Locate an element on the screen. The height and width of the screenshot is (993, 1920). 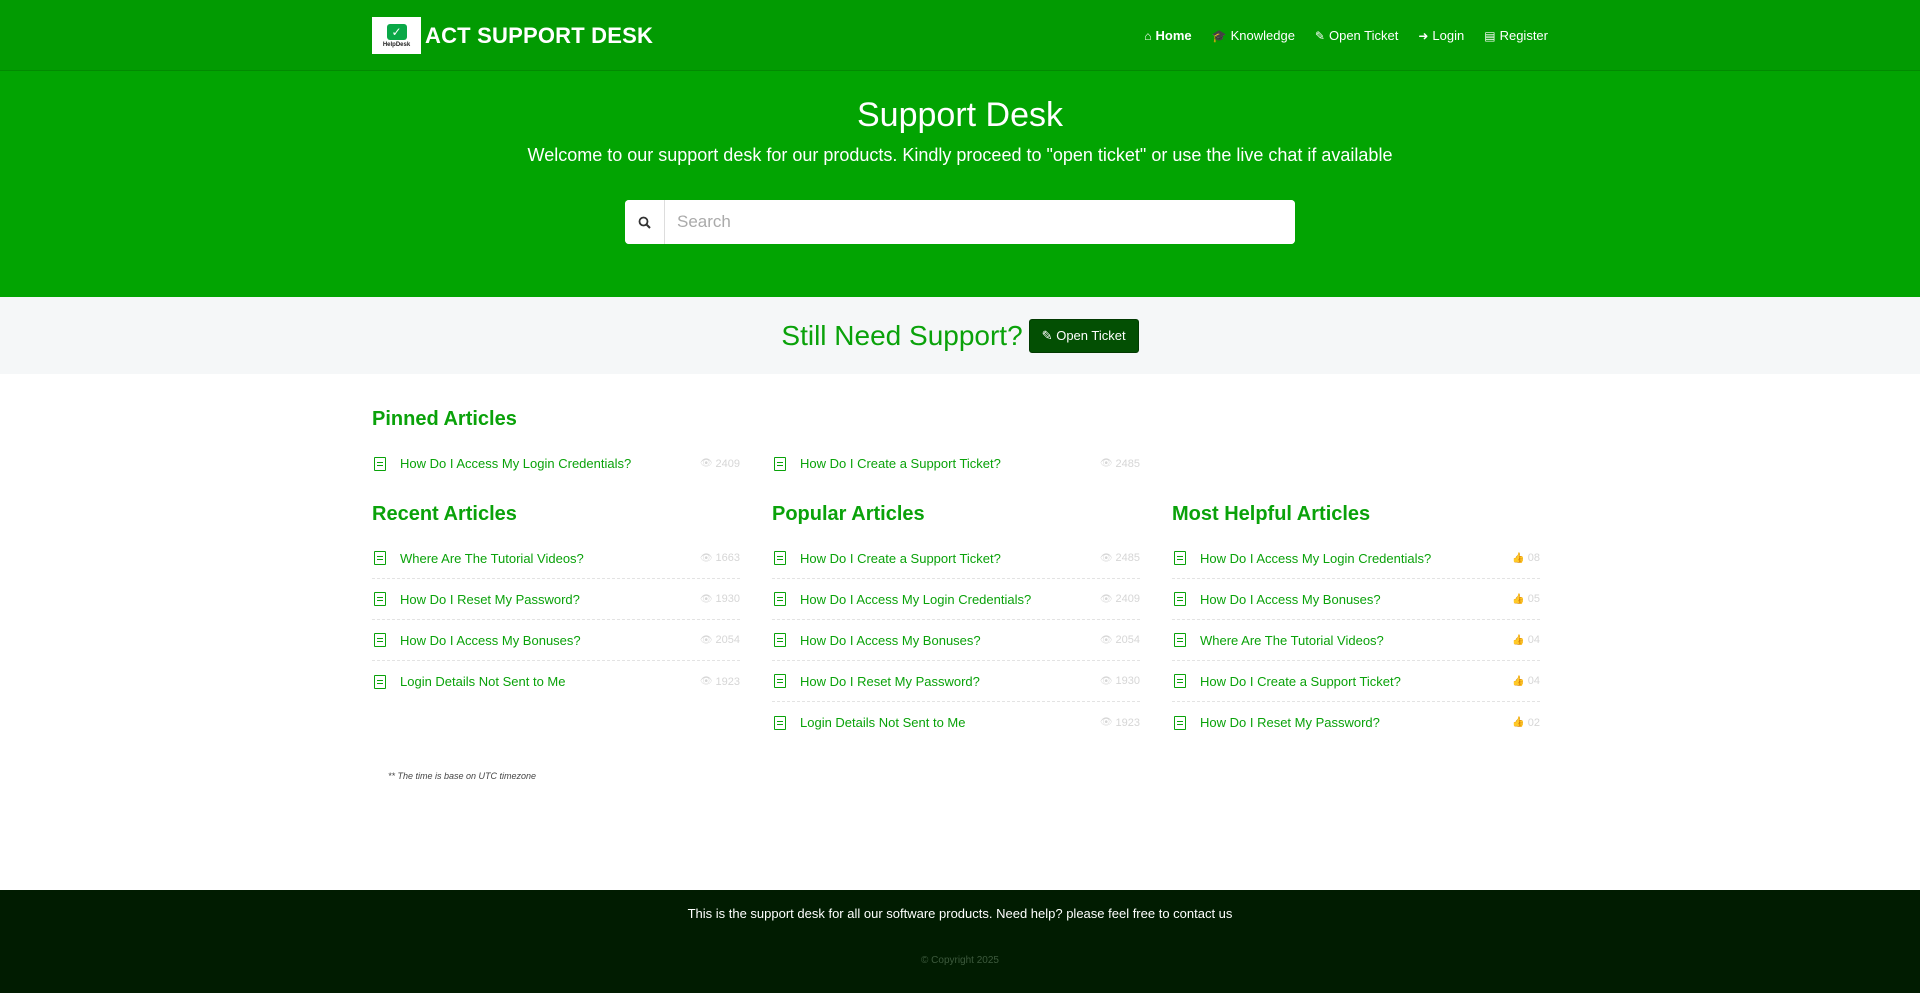
open-ticket-button: ✎ Open Ticket is located at coordinates (1083, 335).